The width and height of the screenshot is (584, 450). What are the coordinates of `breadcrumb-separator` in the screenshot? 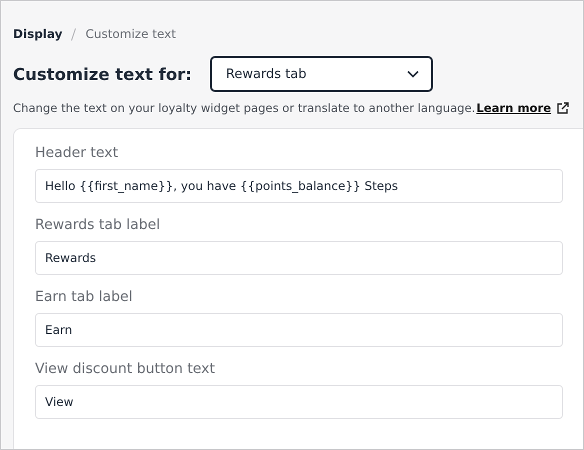 It's located at (73, 34).